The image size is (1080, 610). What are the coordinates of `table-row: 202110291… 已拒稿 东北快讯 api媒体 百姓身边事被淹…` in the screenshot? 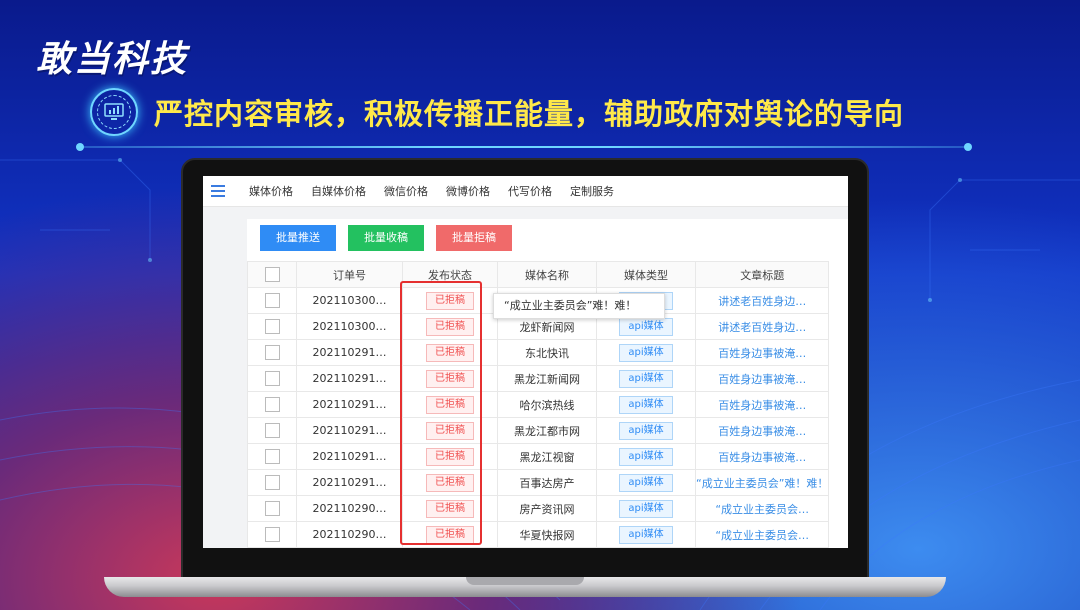 It's located at (538, 352).